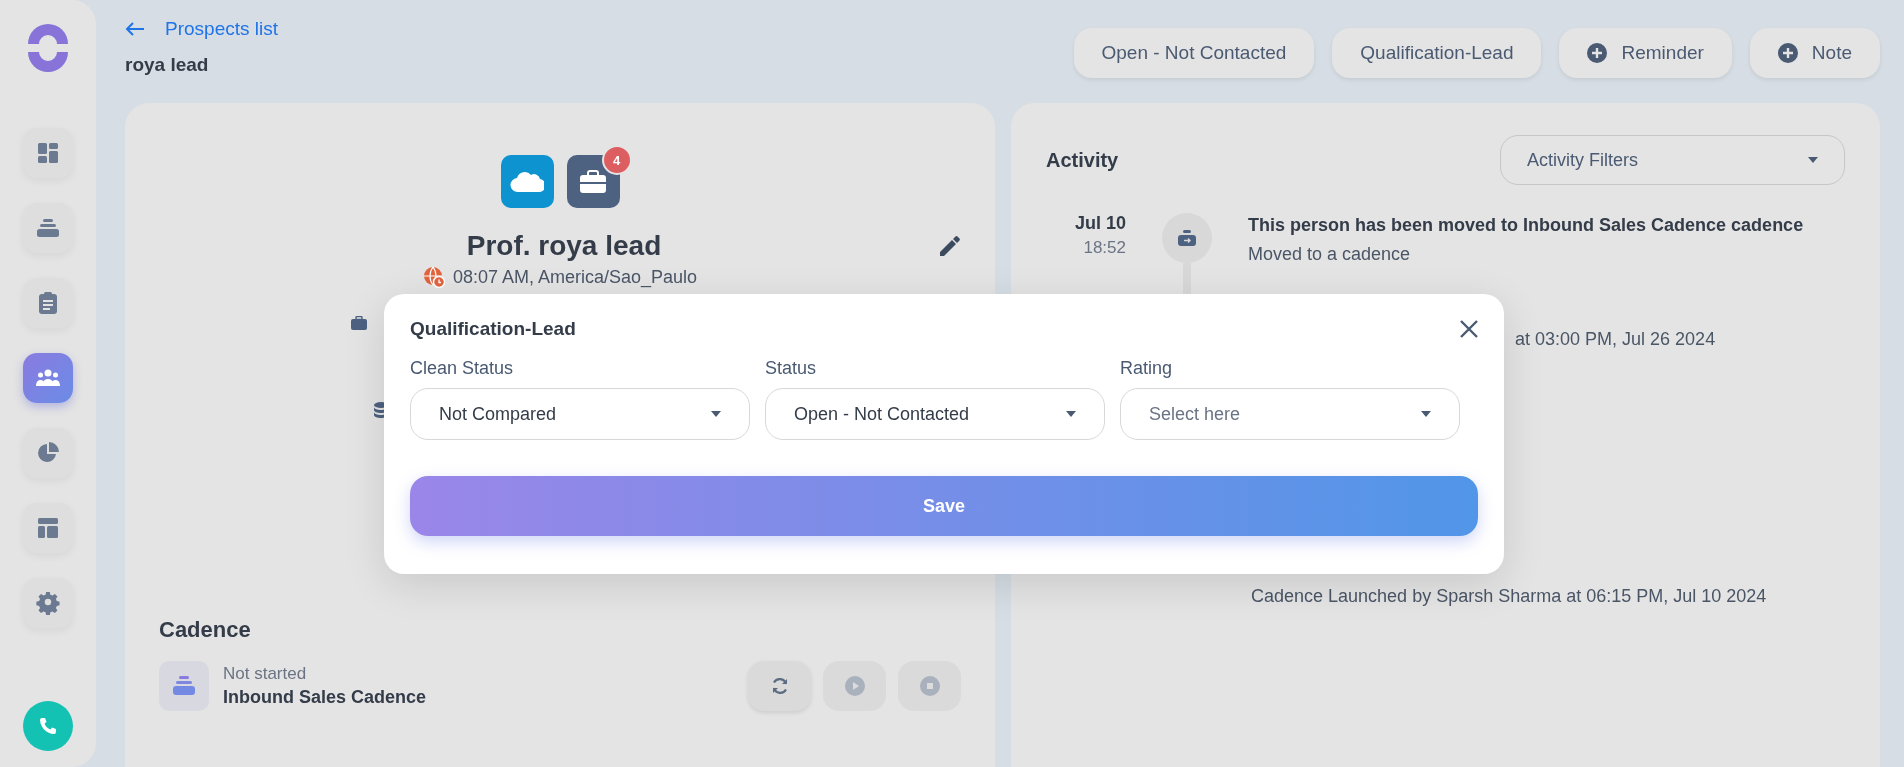 The height and width of the screenshot is (767, 1904). What do you see at coordinates (1672, 160) in the screenshot?
I see `activity-filter-dropdown: Activity Filters` at bounding box center [1672, 160].